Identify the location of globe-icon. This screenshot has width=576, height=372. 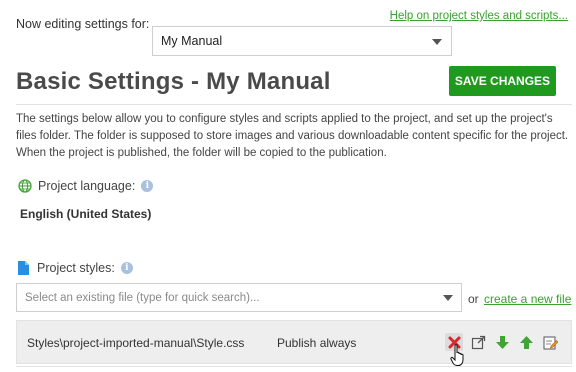
(25, 186).